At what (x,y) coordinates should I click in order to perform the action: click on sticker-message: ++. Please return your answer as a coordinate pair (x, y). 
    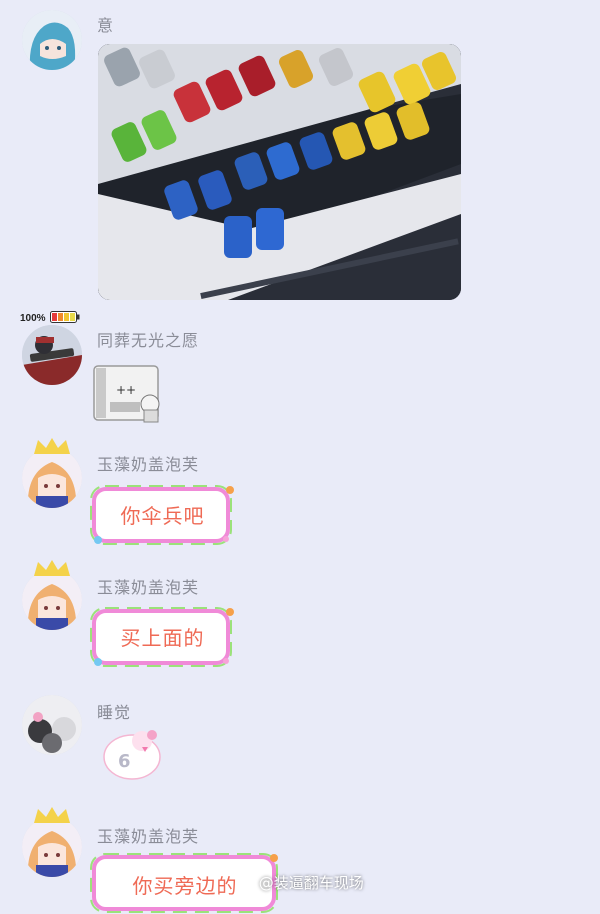
    Looking at the image, I should click on (130, 393).